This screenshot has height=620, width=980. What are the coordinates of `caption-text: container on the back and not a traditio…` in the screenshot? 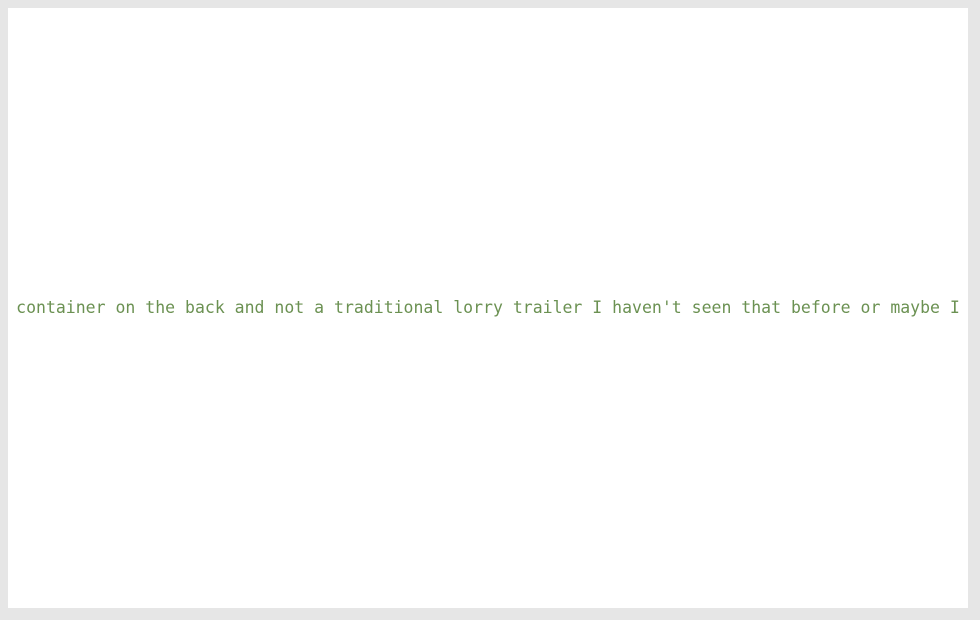 It's located at (488, 307).